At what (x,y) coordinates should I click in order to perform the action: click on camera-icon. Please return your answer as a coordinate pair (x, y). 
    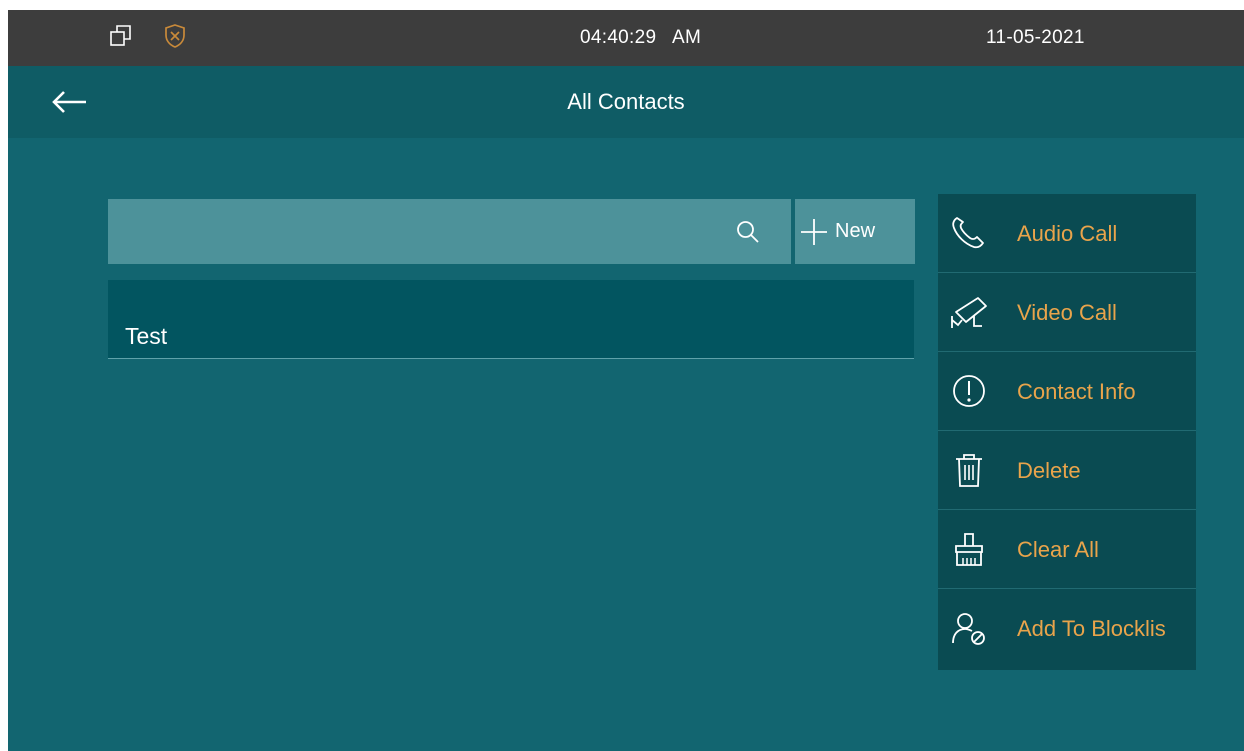
    Looking at the image, I should click on (969, 312).